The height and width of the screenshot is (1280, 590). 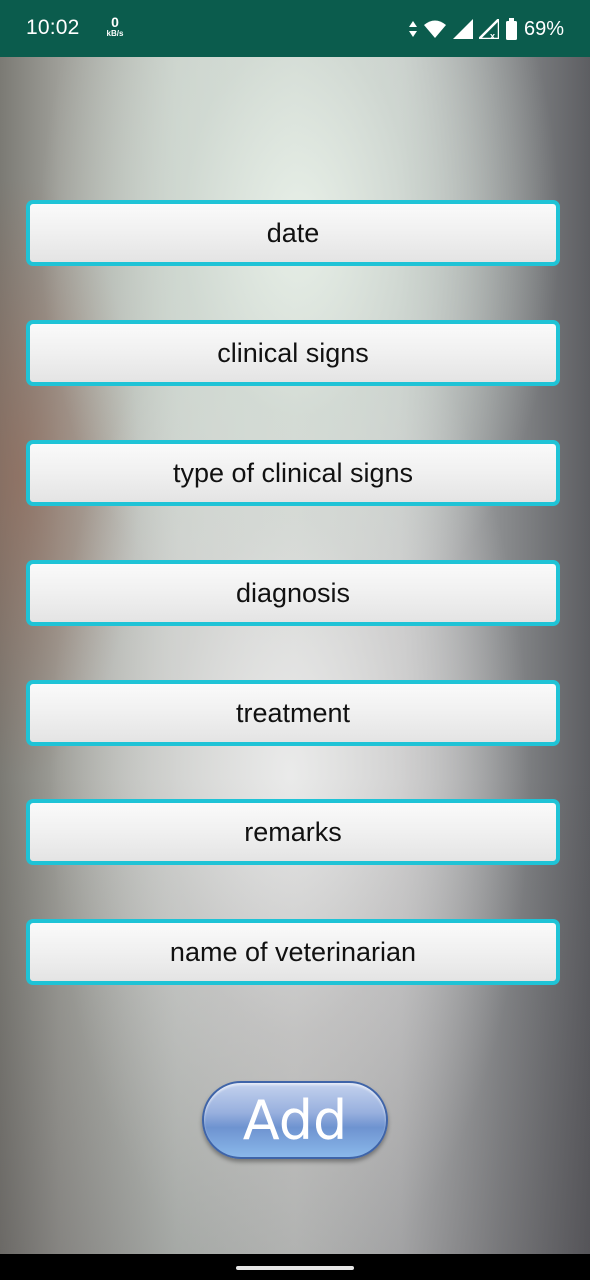 I want to click on status-time: 10:02, so click(x=53, y=27).